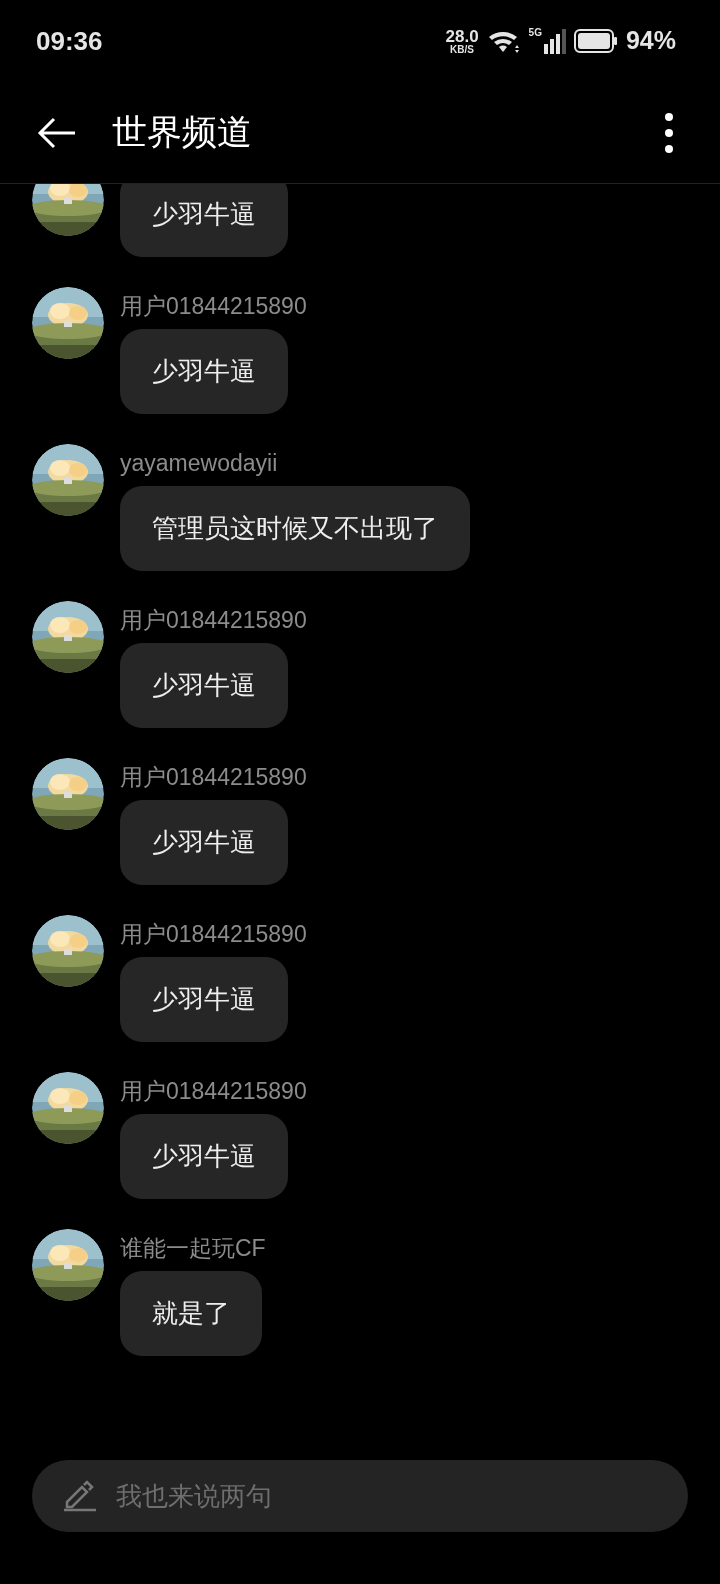 The height and width of the screenshot is (1584, 720). Describe the element at coordinates (57, 132) in the screenshot. I see `back-arrow-icon` at that location.